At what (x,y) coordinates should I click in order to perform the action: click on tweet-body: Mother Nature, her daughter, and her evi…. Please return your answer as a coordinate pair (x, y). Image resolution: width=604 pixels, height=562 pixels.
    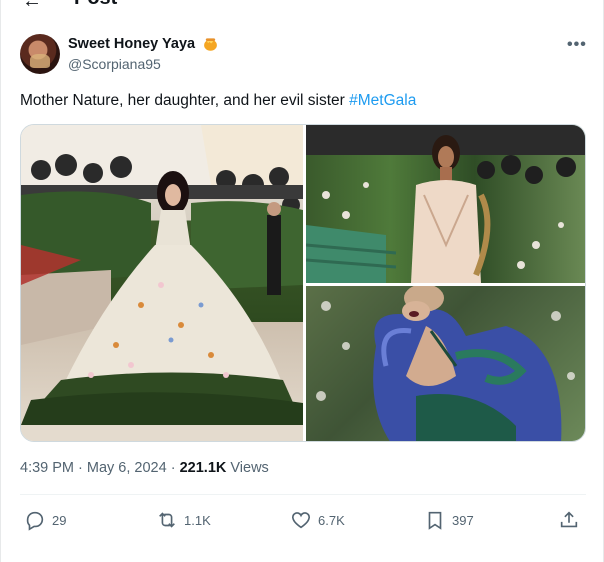
    Looking at the image, I should click on (185, 100).